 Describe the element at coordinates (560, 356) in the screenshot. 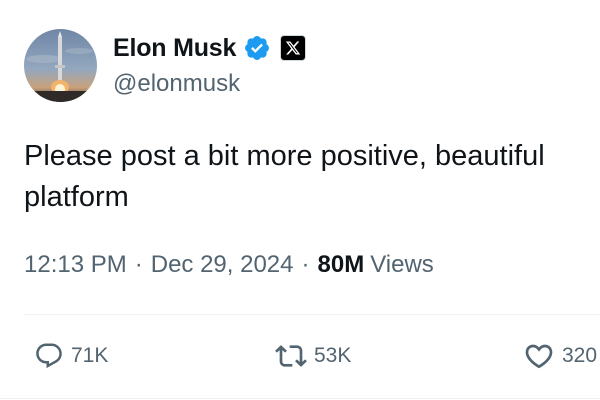

I see `like-button: 320` at that location.